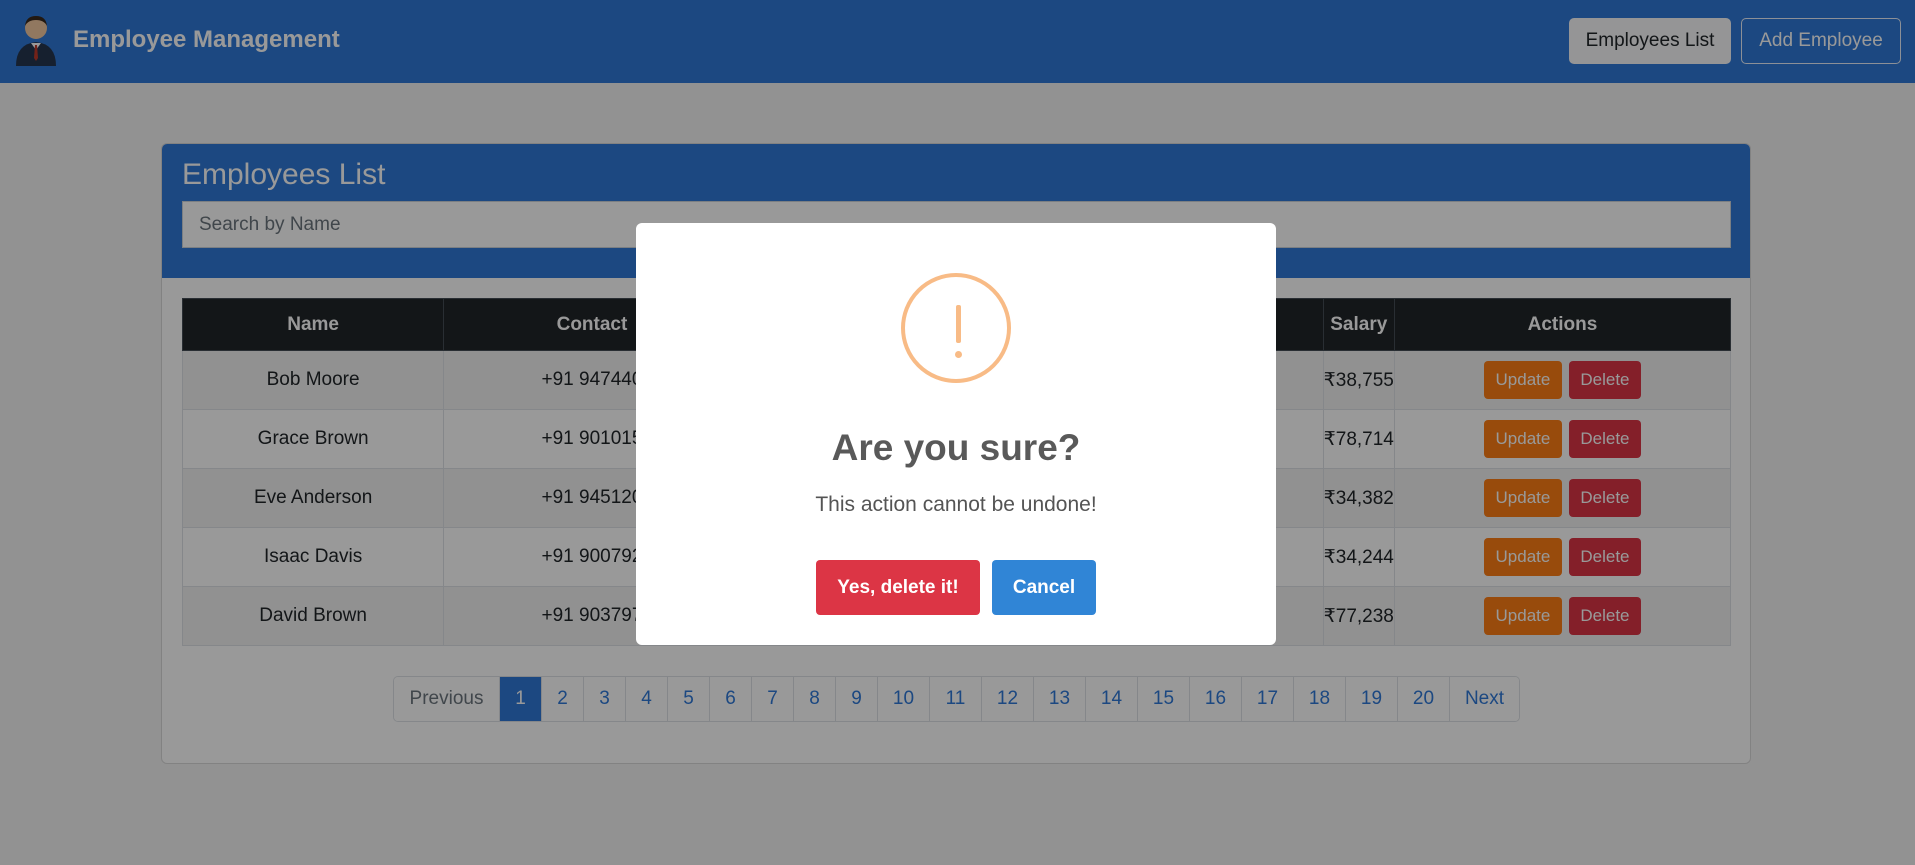 The height and width of the screenshot is (865, 1915). I want to click on warning-icon, so click(956, 328).